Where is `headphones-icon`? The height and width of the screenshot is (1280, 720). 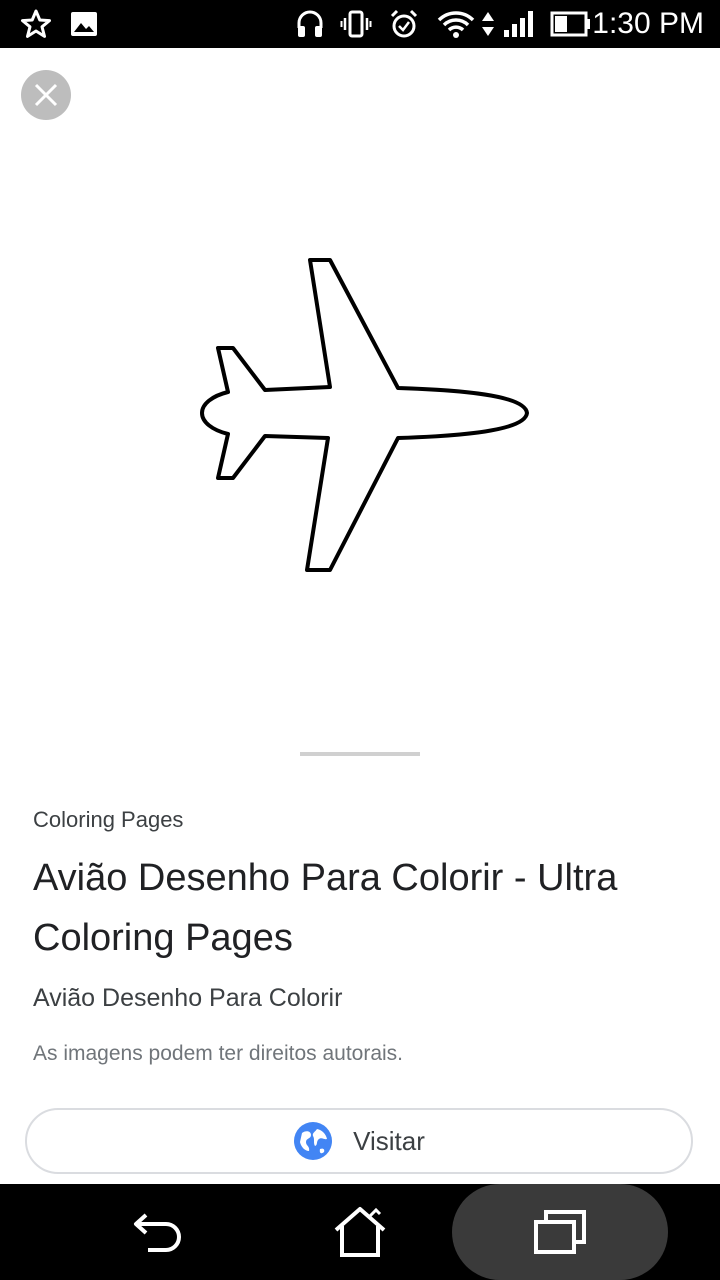 headphones-icon is located at coordinates (310, 23).